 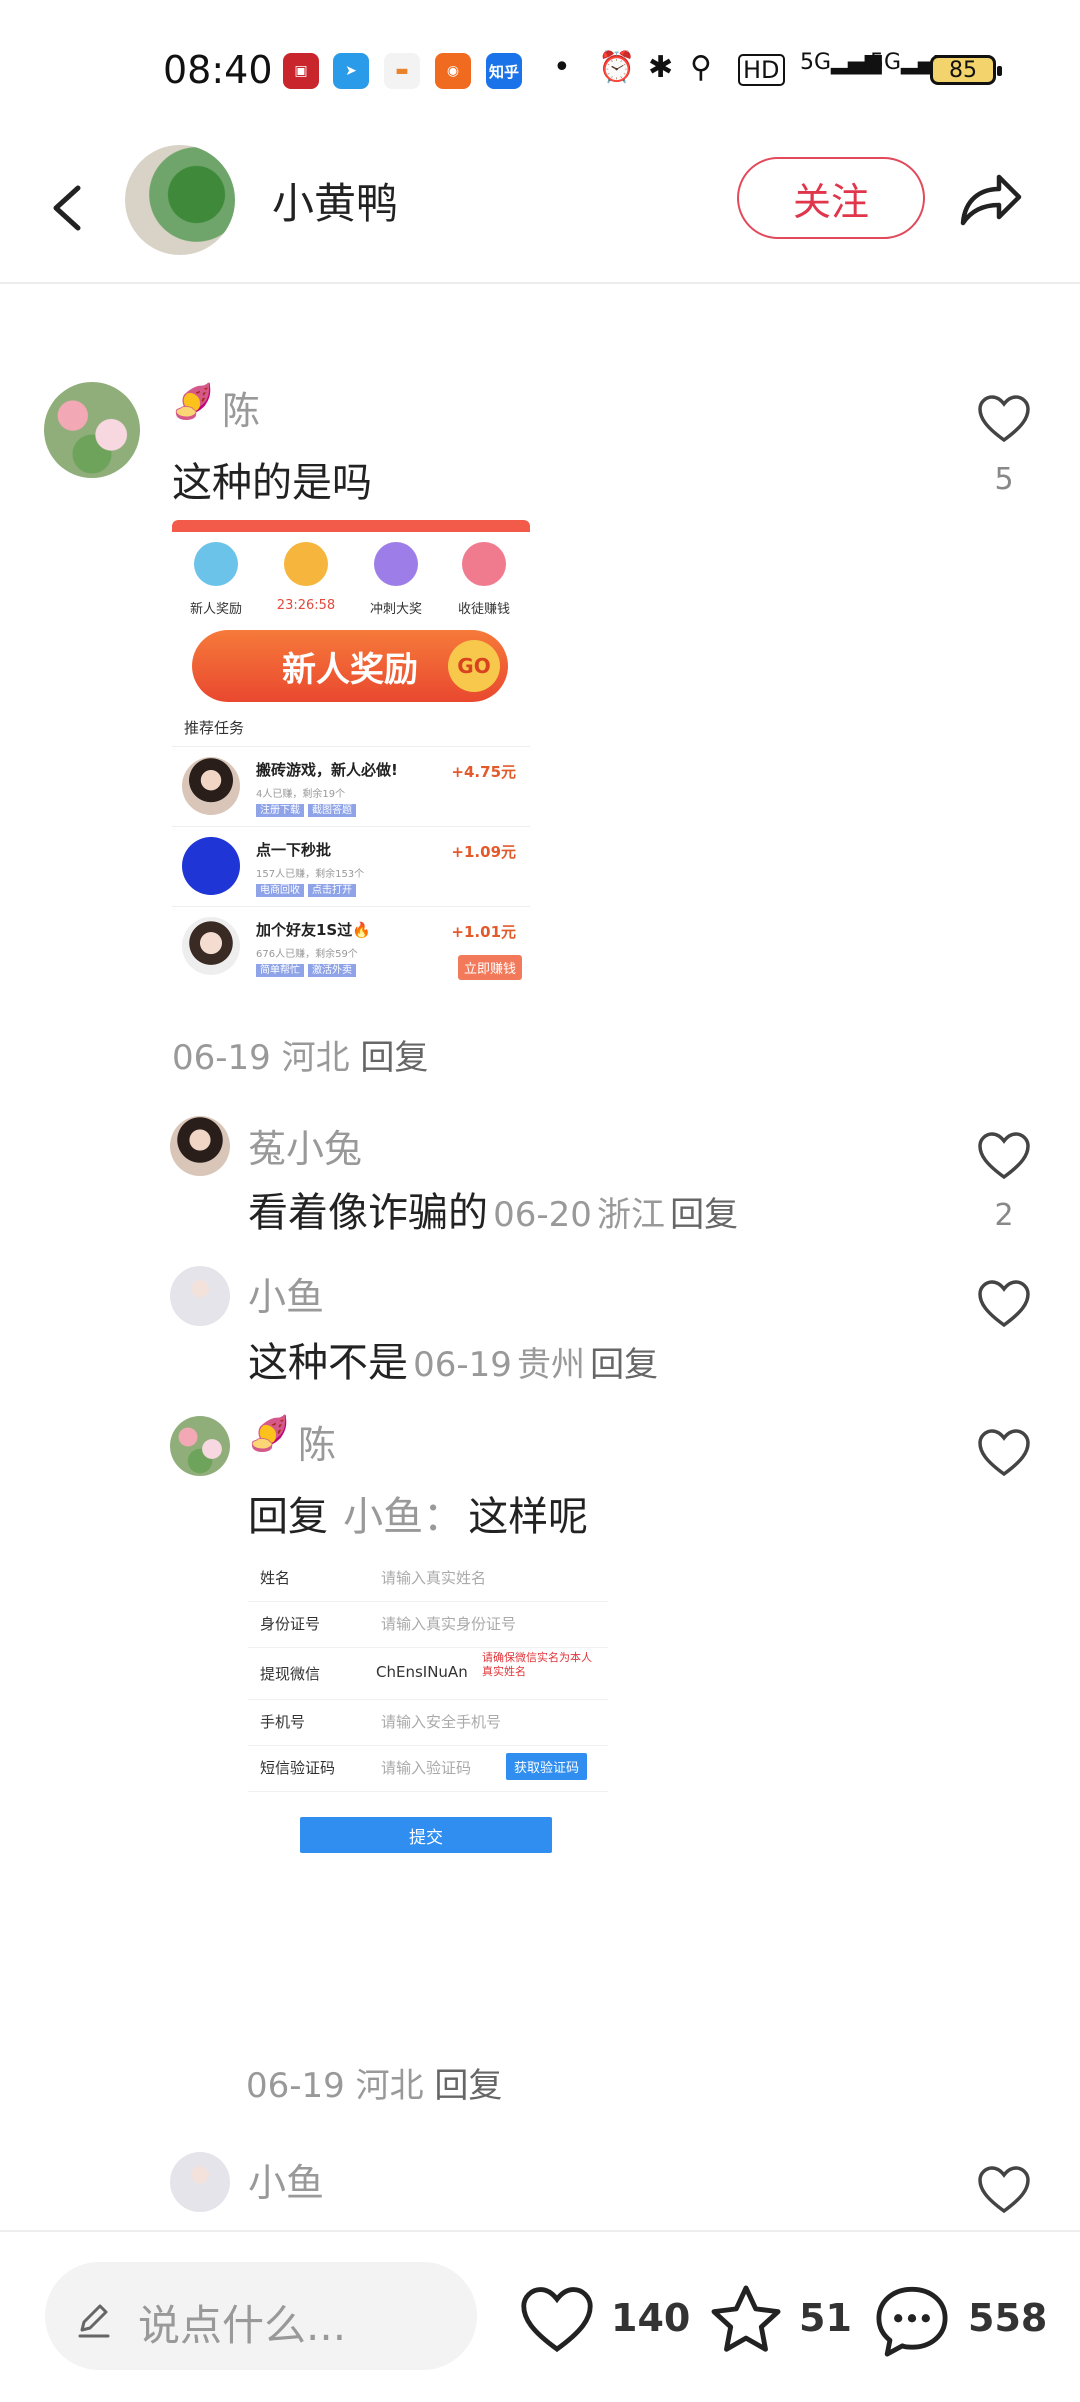 I want to click on task-sub: 4人已赚，剩余19个, so click(x=301, y=794).